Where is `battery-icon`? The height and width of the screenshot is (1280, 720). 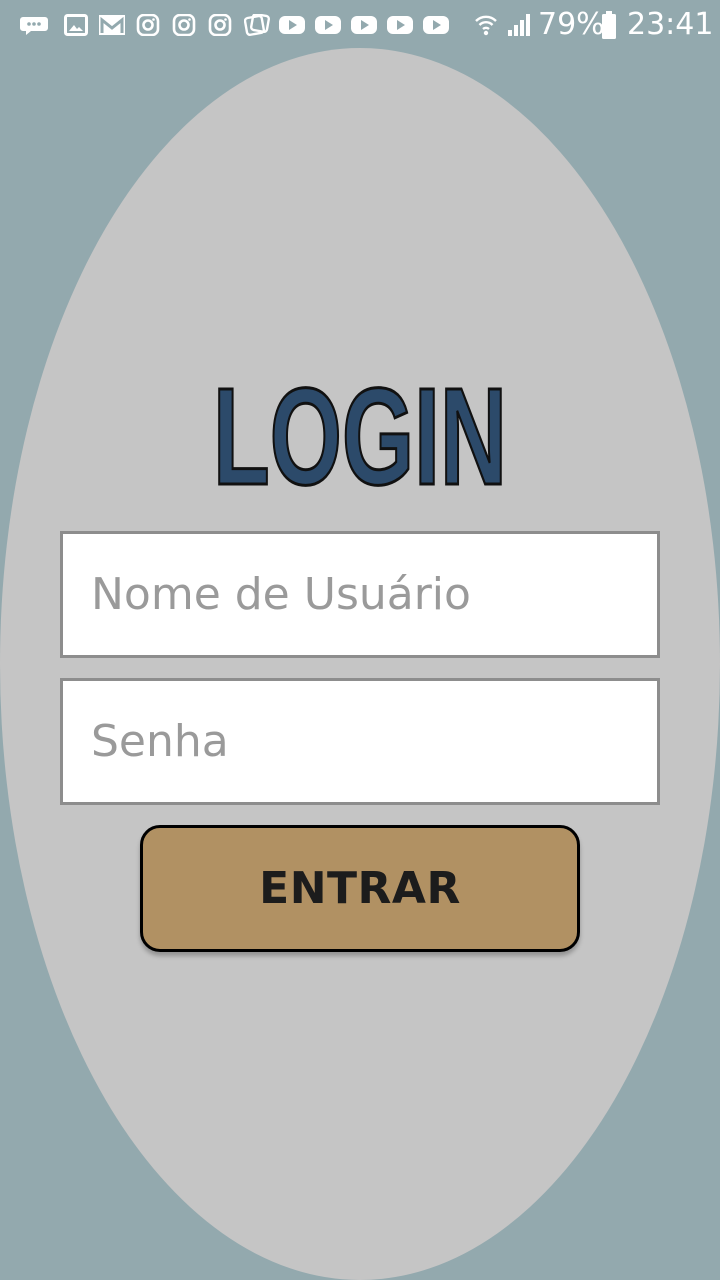
battery-icon is located at coordinates (609, 25).